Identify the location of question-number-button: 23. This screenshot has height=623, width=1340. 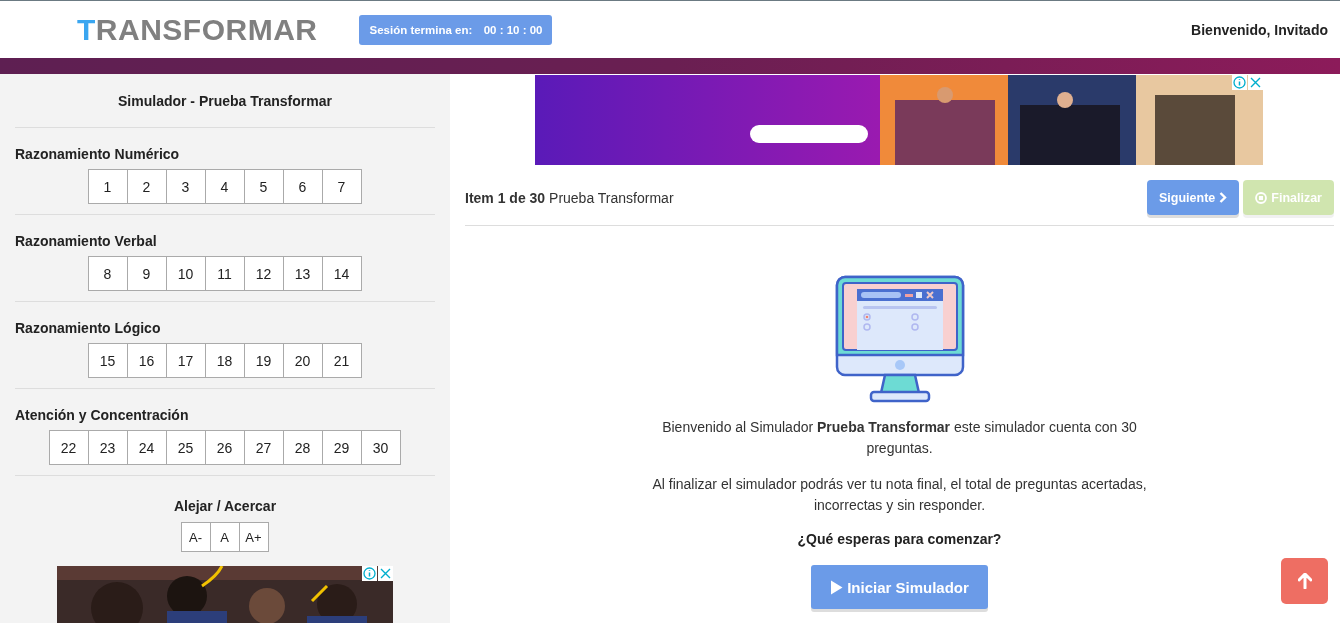
(107, 447).